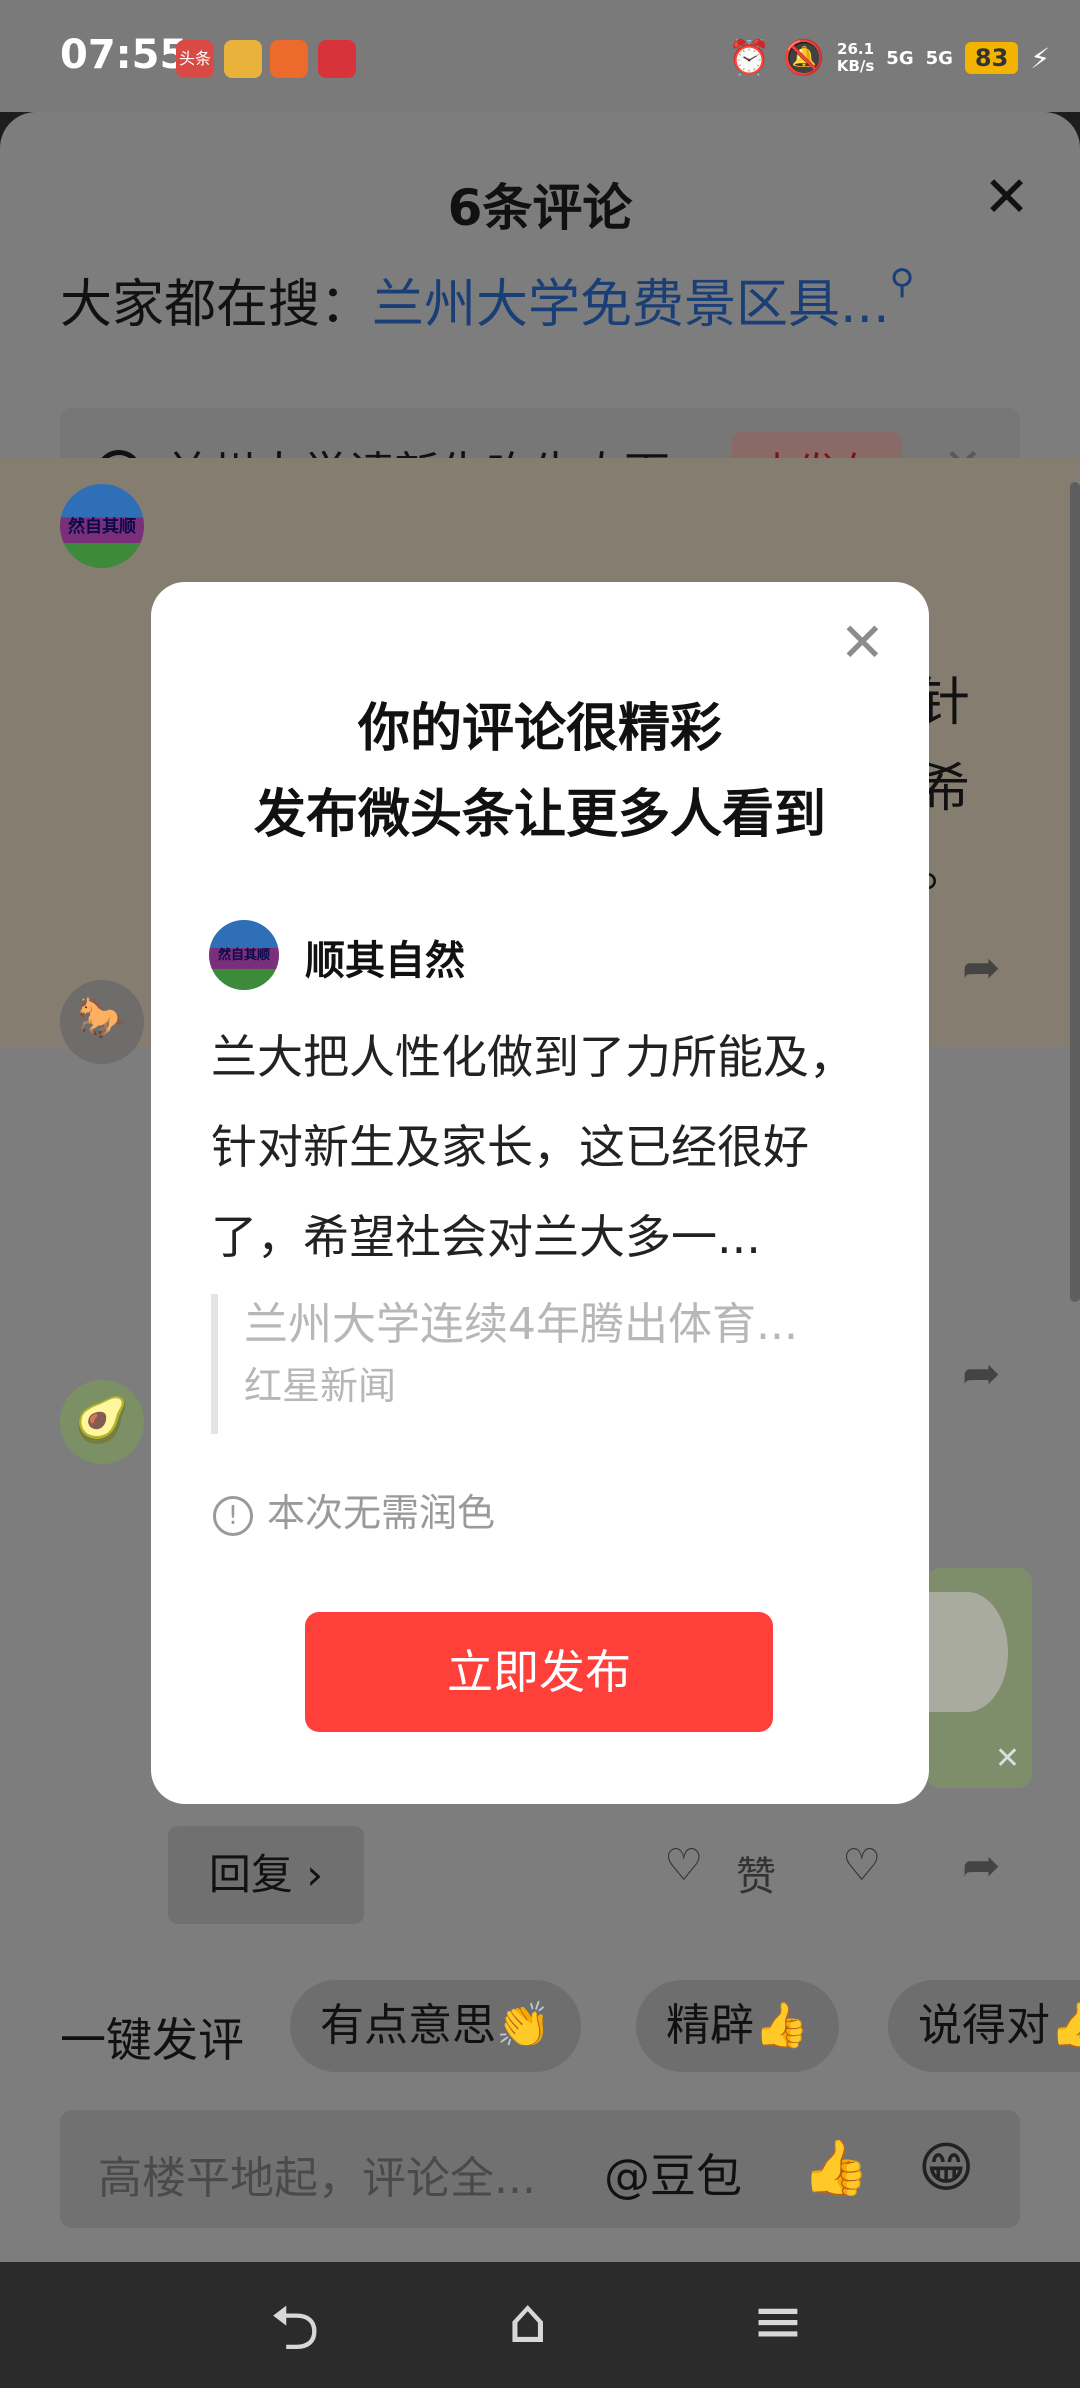 The width and height of the screenshot is (1080, 2388). I want to click on battery-level: 83, so click(991, 58).